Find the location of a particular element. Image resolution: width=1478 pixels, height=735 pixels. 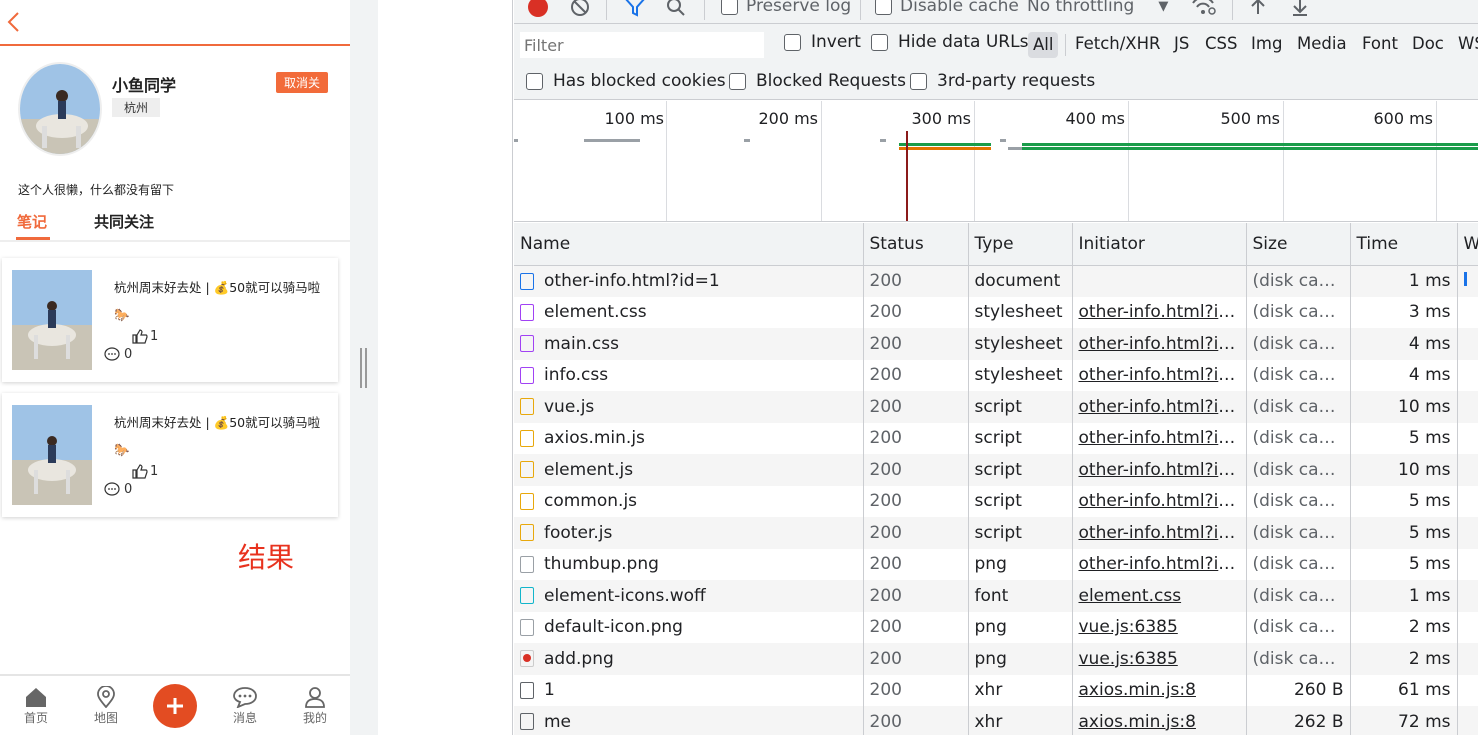

record-icon is located at coordinates (538, 8).